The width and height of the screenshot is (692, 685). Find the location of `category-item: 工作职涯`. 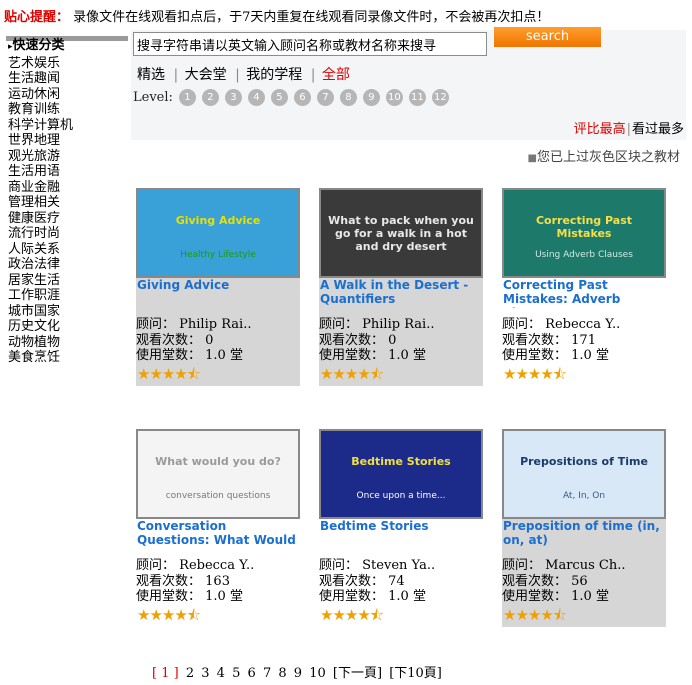

category-item: 工作职涯 is located at coordinates (40, 296).